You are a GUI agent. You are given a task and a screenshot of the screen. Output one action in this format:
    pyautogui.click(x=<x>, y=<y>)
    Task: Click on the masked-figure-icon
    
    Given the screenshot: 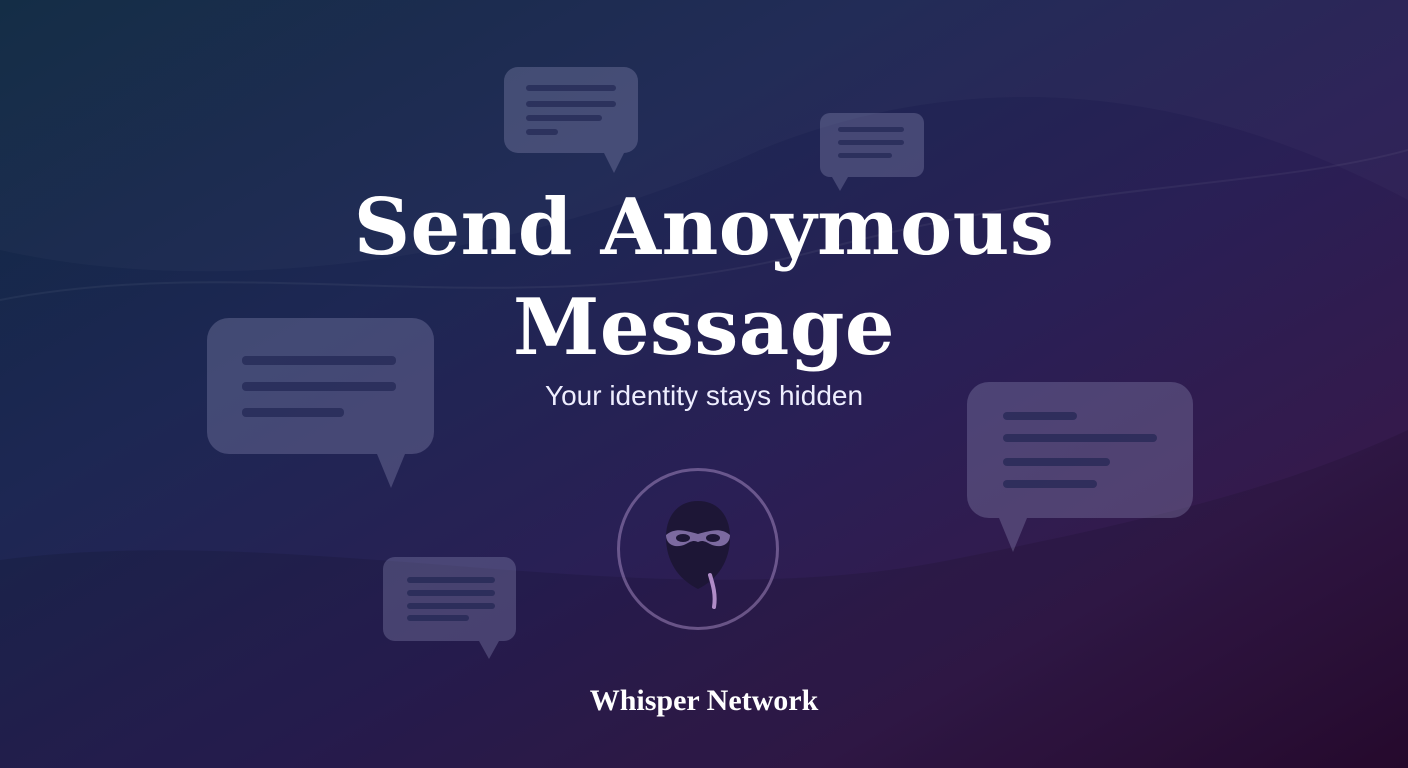 What is the action you would take?
    pyautogui.click(x=698, y=555)
    